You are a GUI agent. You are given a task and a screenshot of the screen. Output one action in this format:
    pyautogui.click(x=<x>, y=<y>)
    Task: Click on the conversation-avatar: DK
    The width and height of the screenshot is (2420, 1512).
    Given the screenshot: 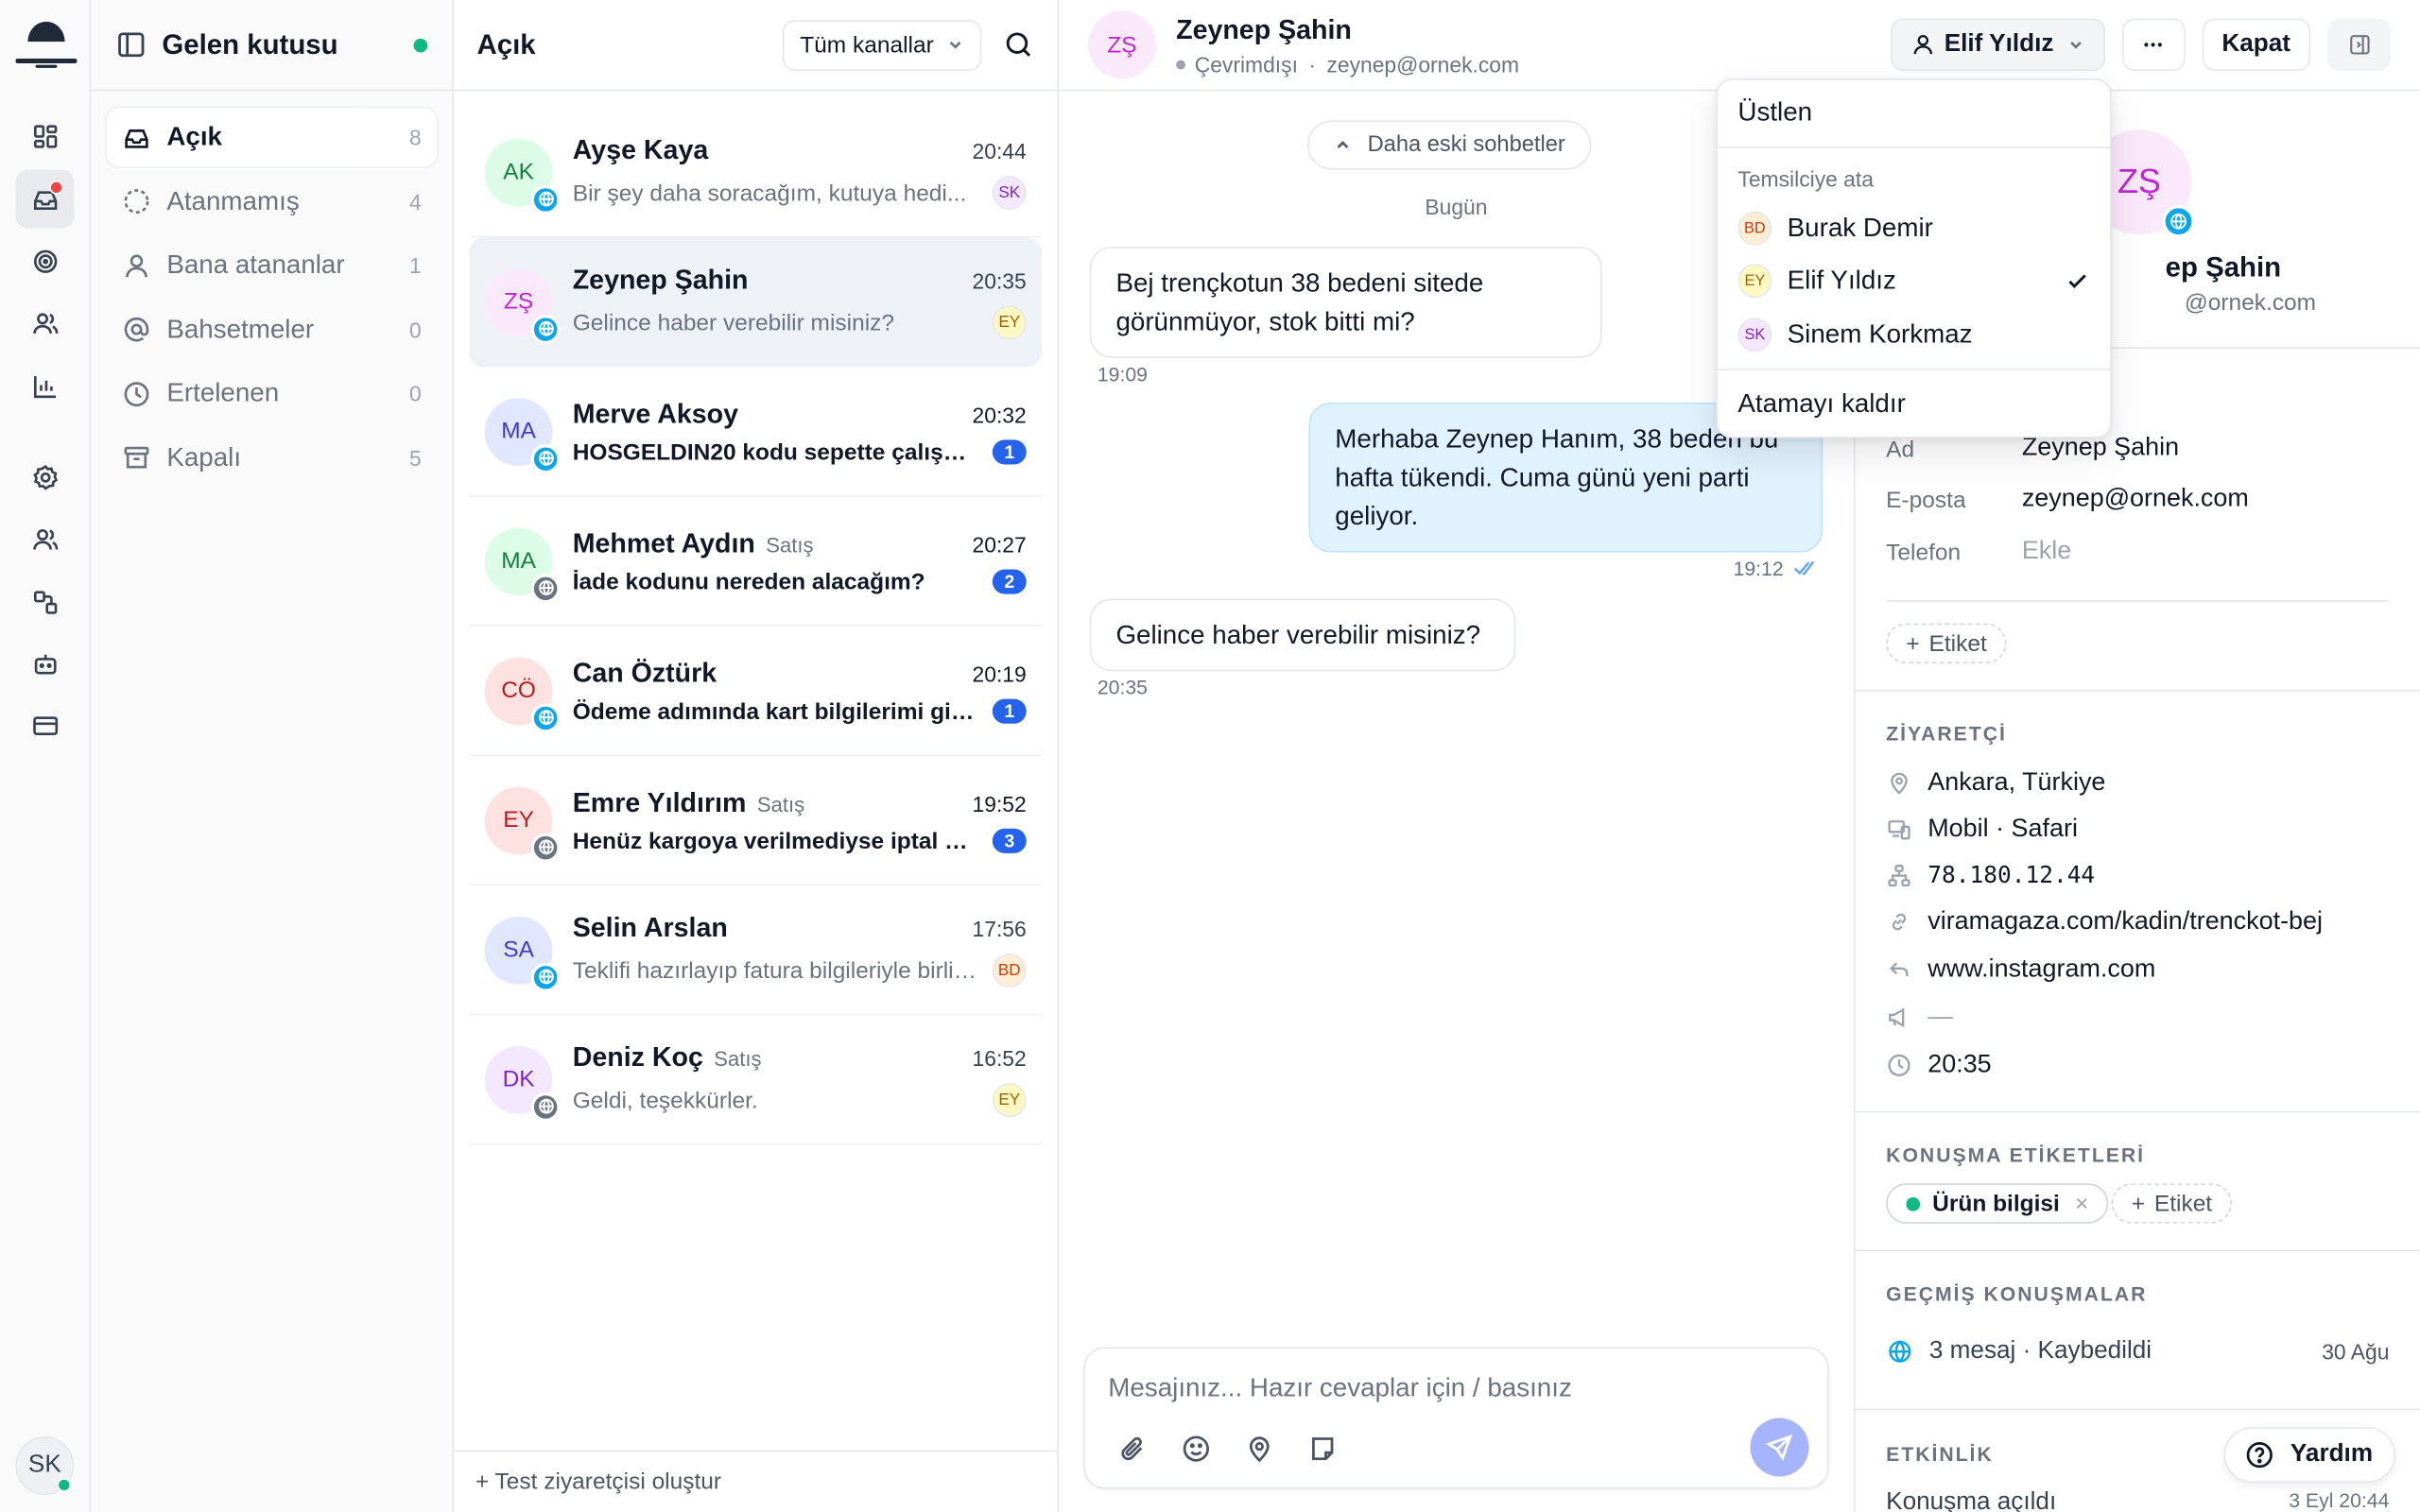 What is the action you would take?
    pyautogui.click(x=522, y=1083)
    